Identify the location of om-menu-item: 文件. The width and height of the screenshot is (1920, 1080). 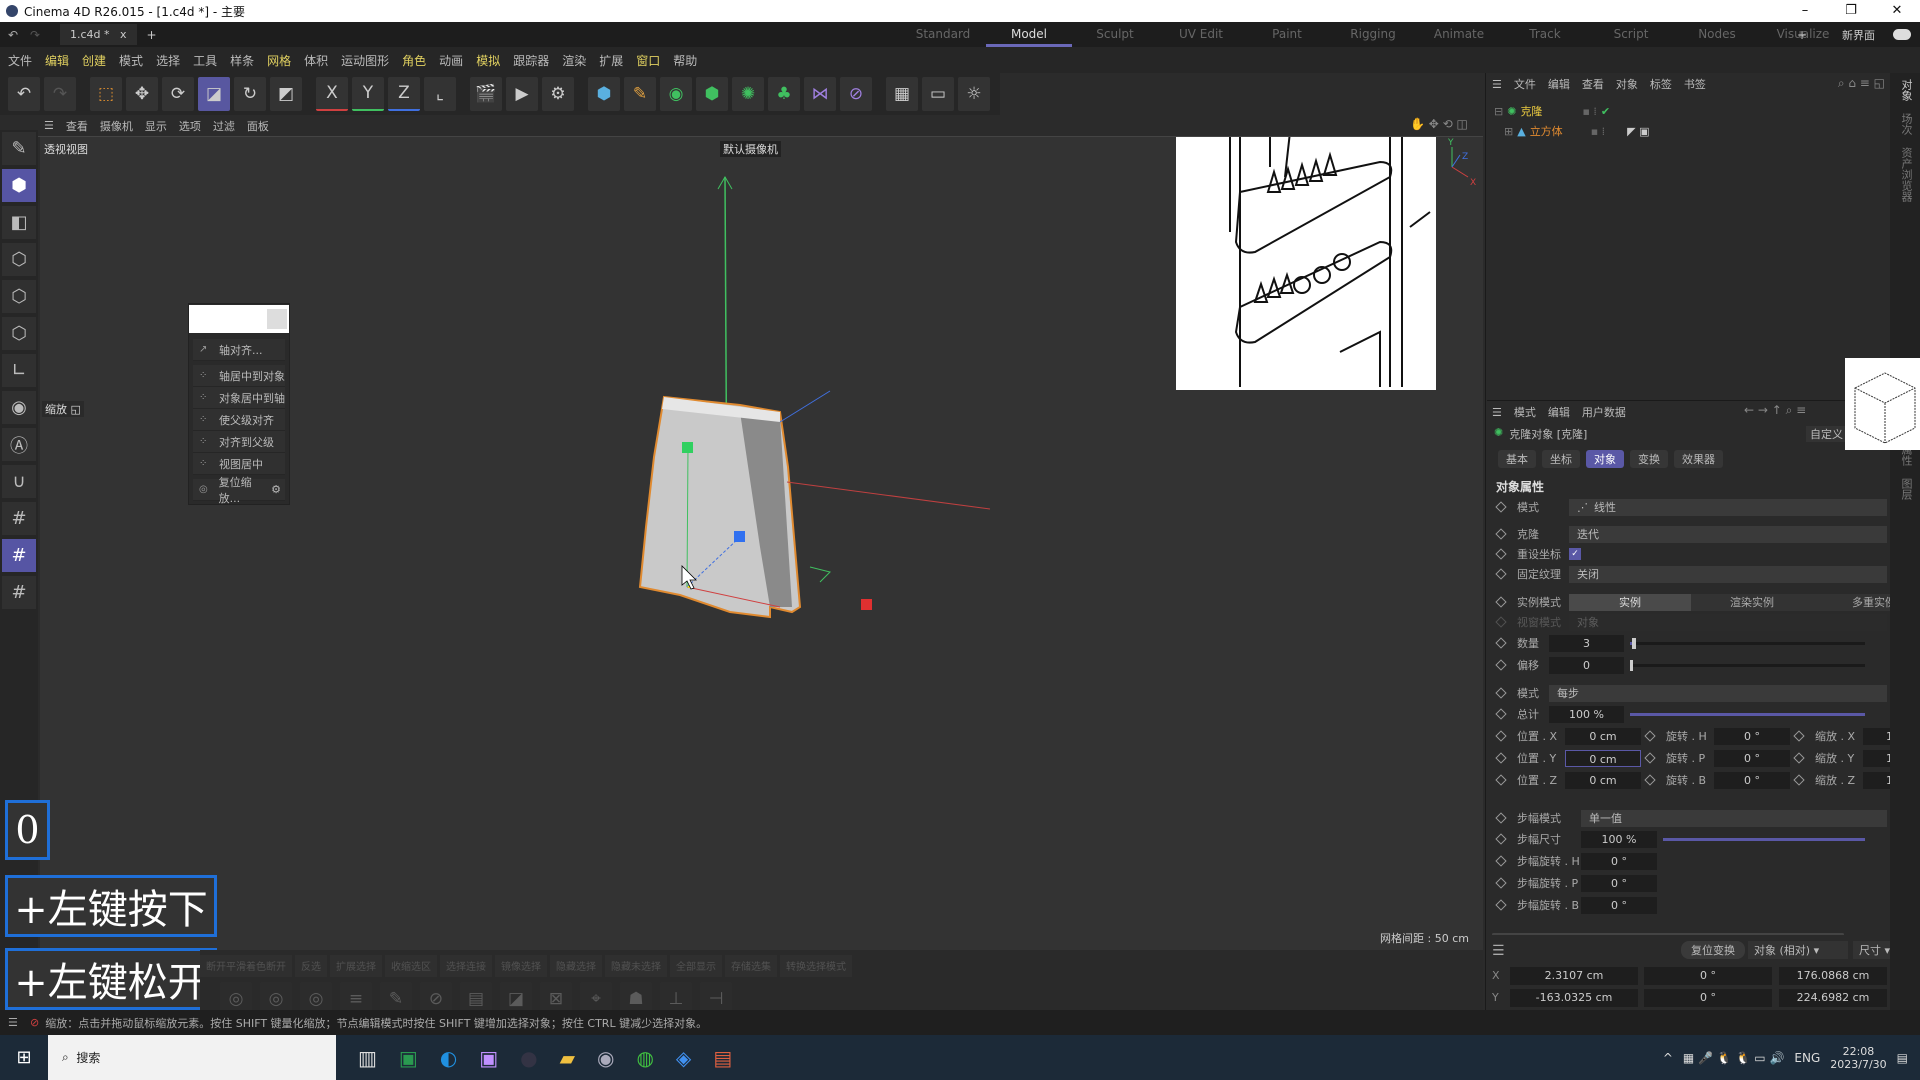
(1525, 84).